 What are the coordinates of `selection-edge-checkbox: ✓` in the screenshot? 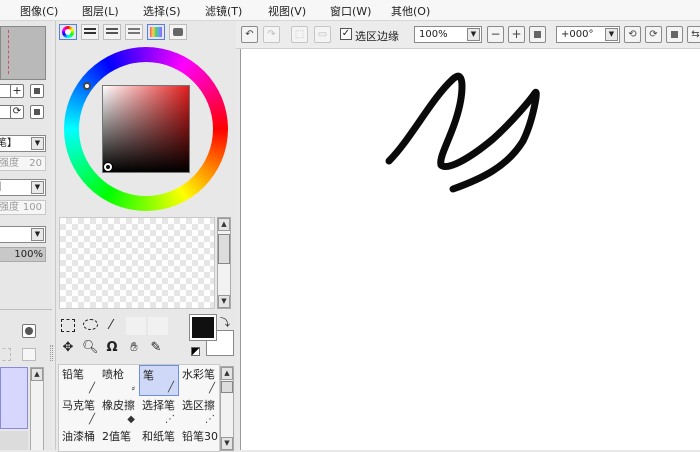 It's located at (346, 34).